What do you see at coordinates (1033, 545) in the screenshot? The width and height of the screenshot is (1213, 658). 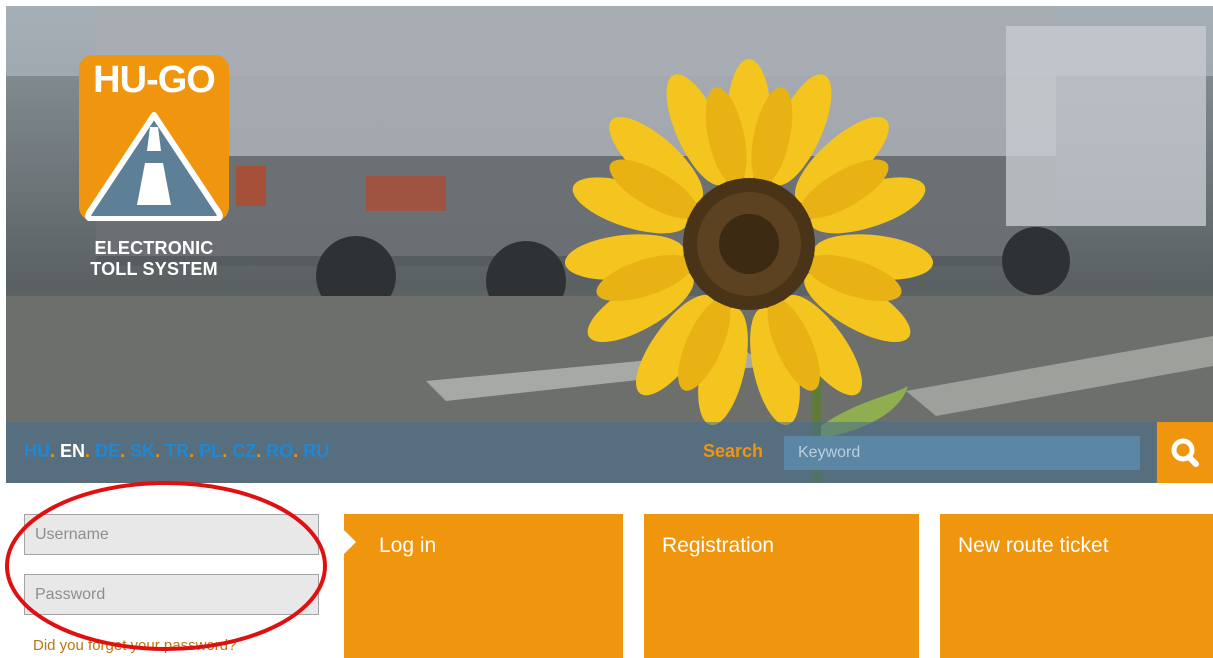 I see `new-route-ticket-tile-label: New route ticket` at bounding box center [1033, 545].